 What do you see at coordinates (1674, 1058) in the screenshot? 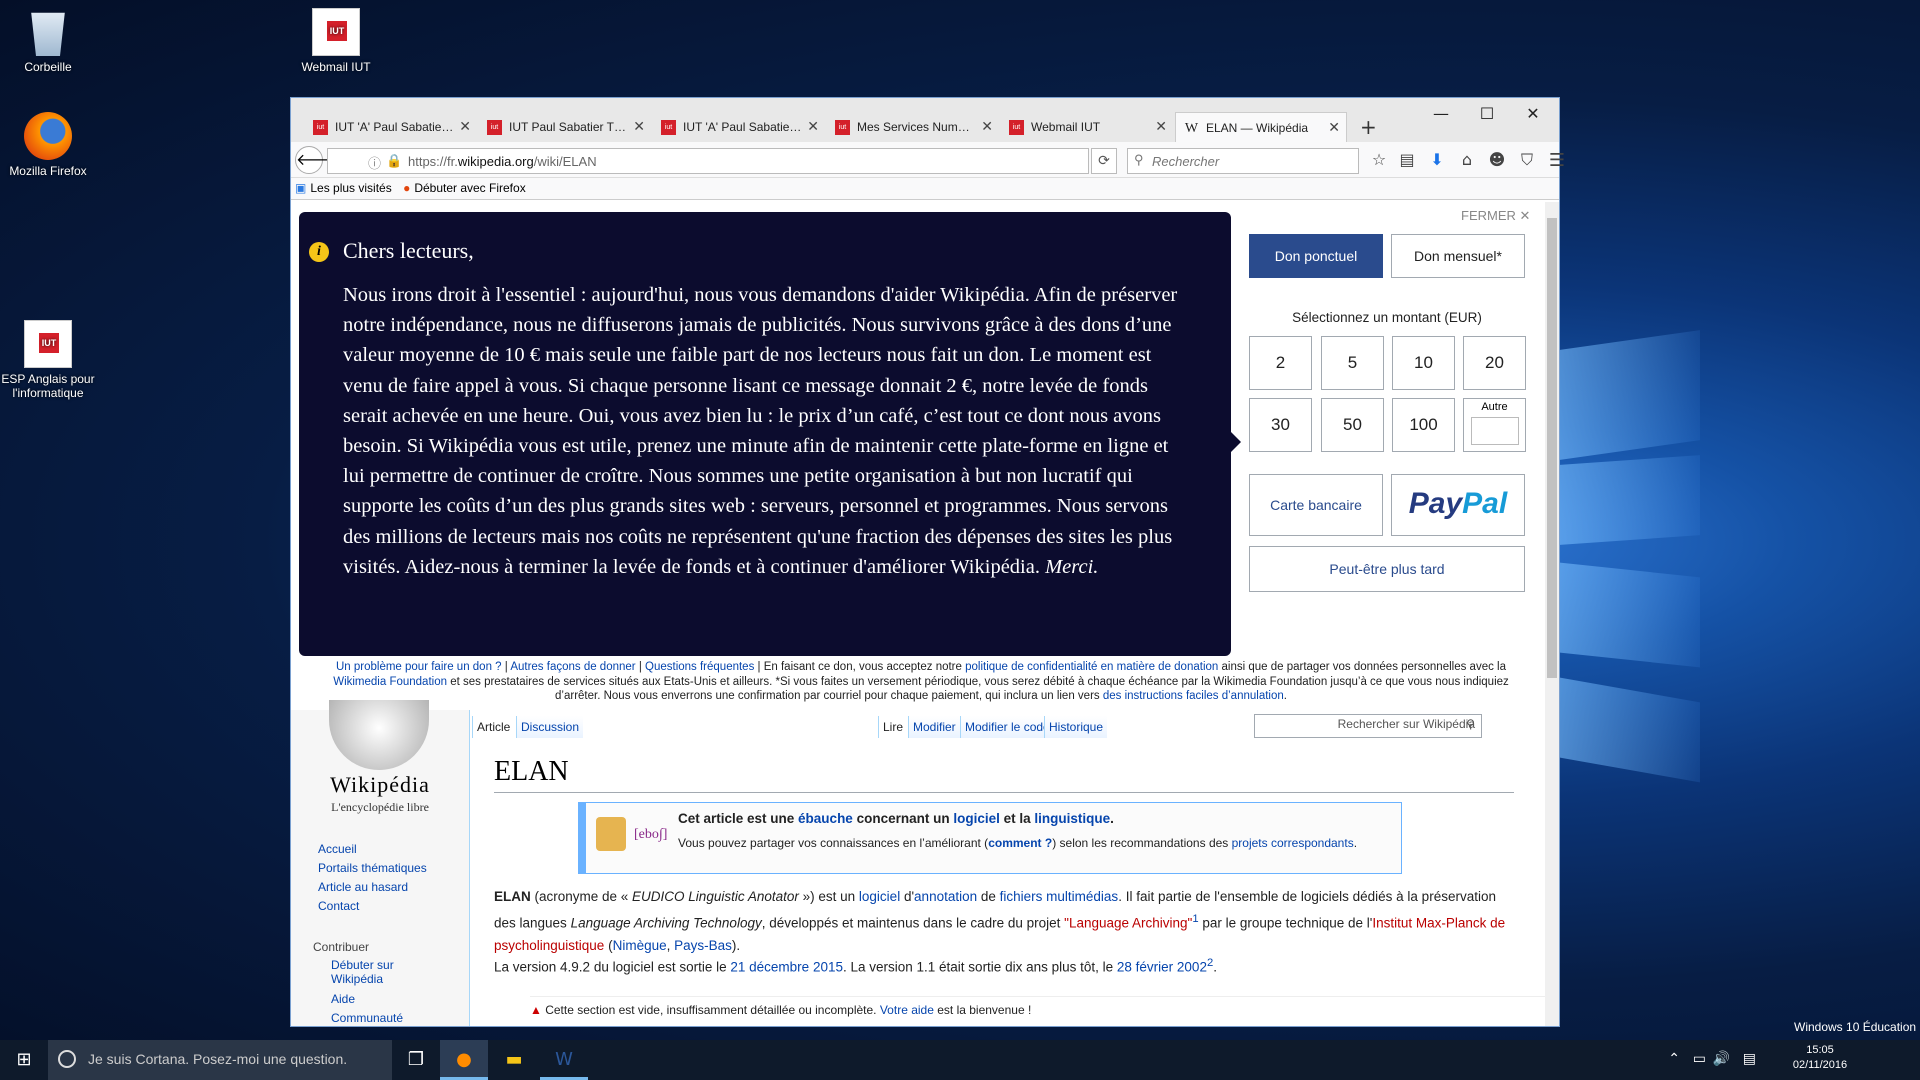
I see `show-hidden-icons-icon: ⌃` at bounding box center [1674, 1058].